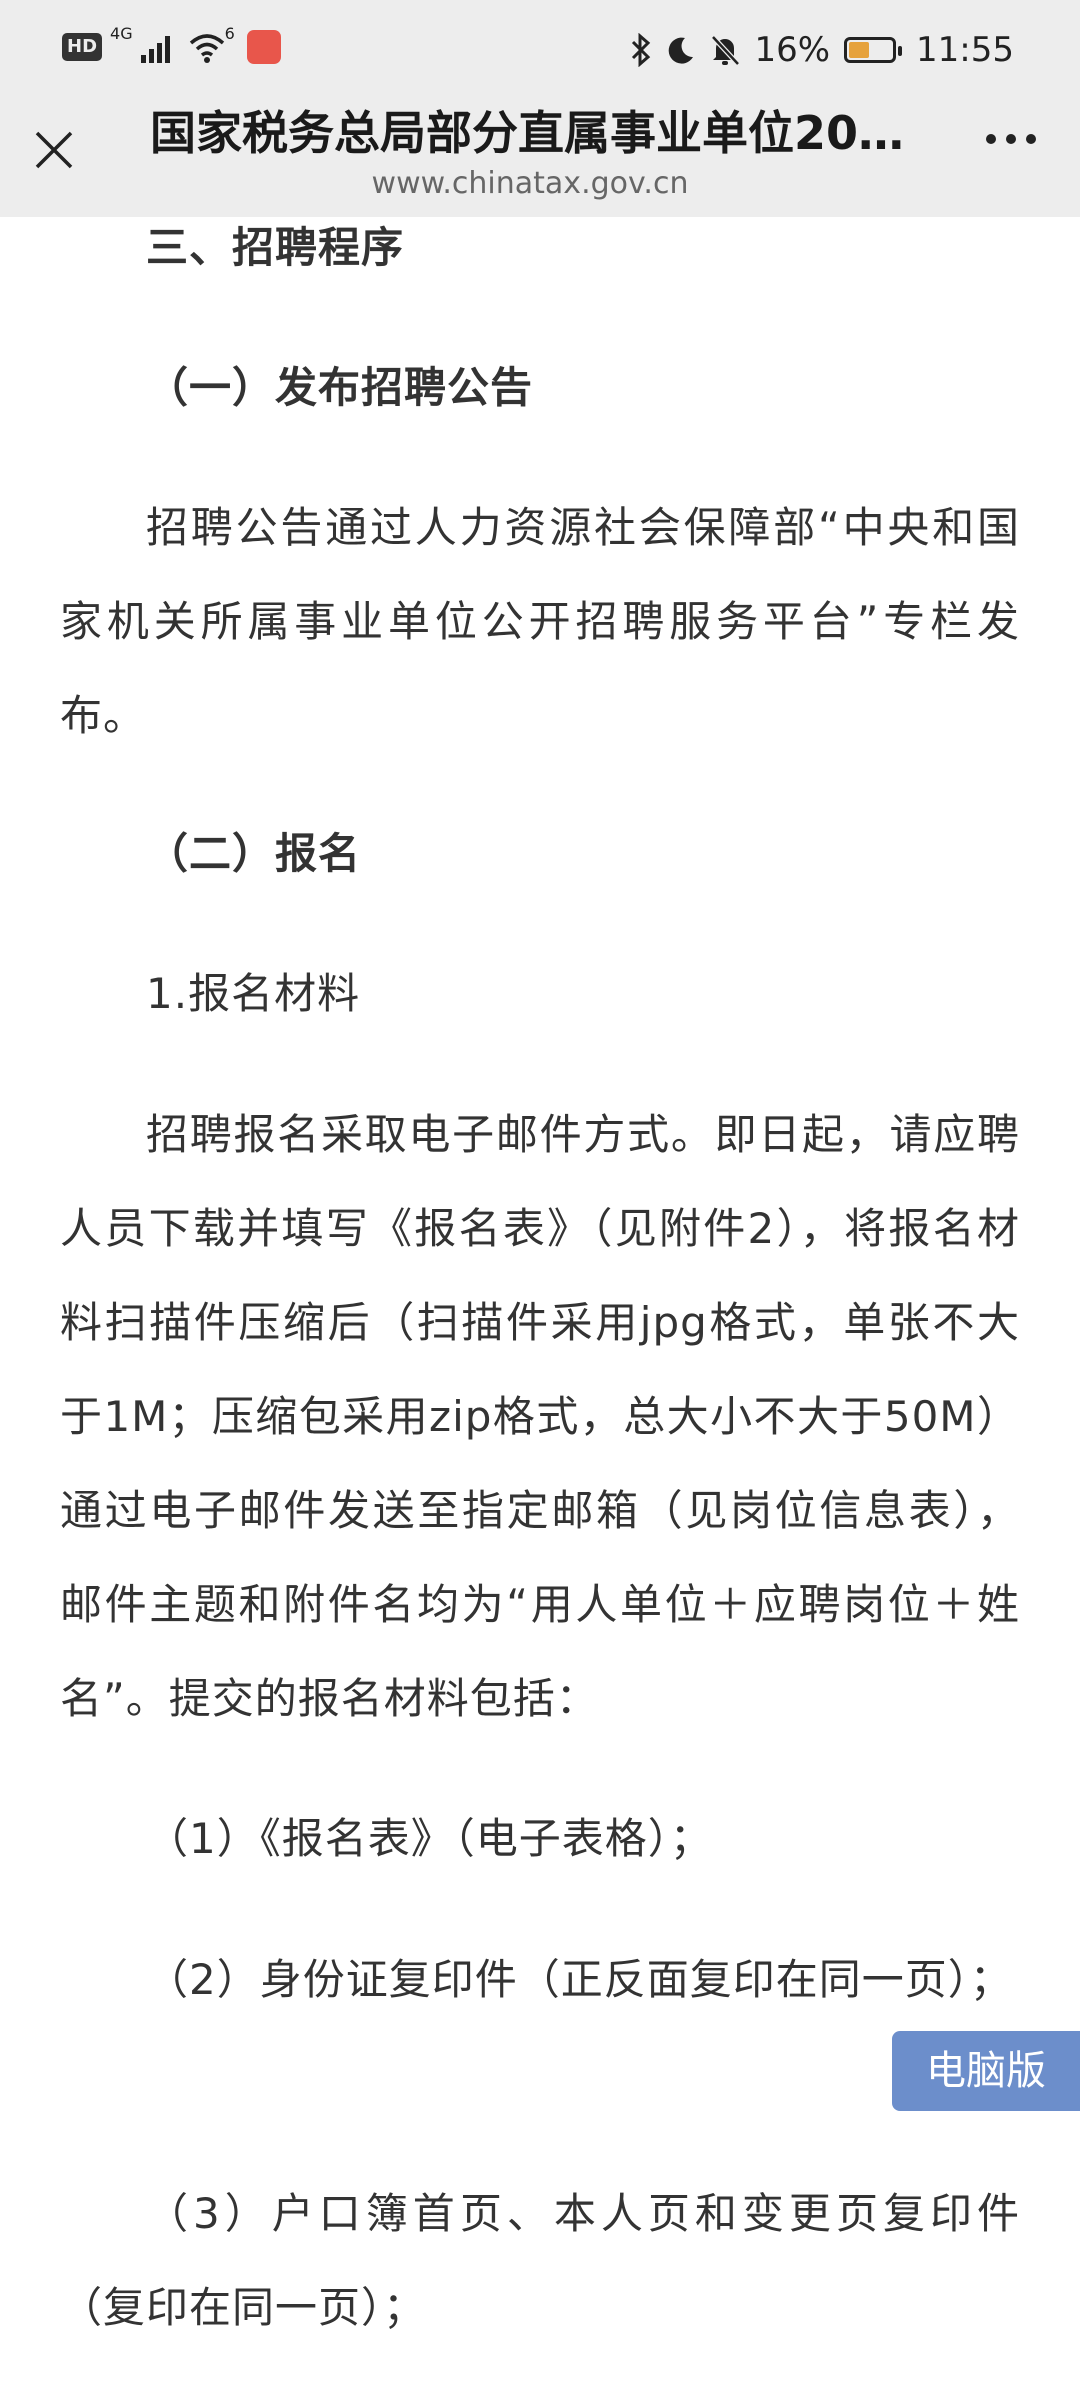  I want to click on material-item-3: （3）户口簿首页、本人页和变更页复印件（复印在同一页）；, so click(540, 2260).